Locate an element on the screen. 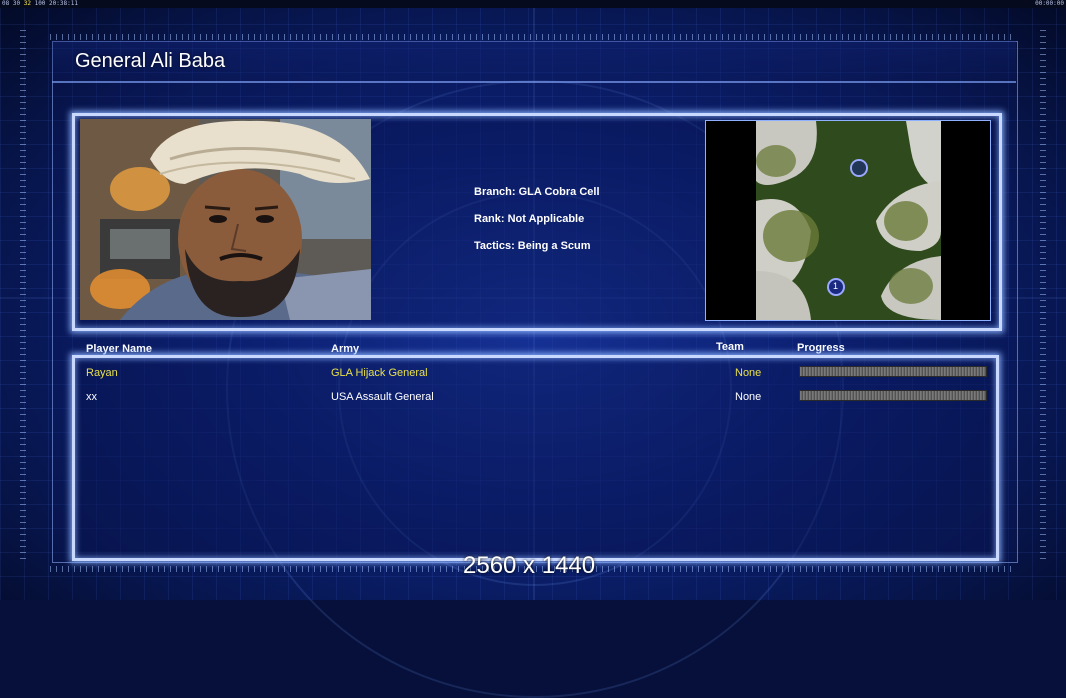 Image resolution: width=1066 pixels, height=698 pixels. general-branch: Branch: GLA Cobra Cell is located at coordinates (537, 192).